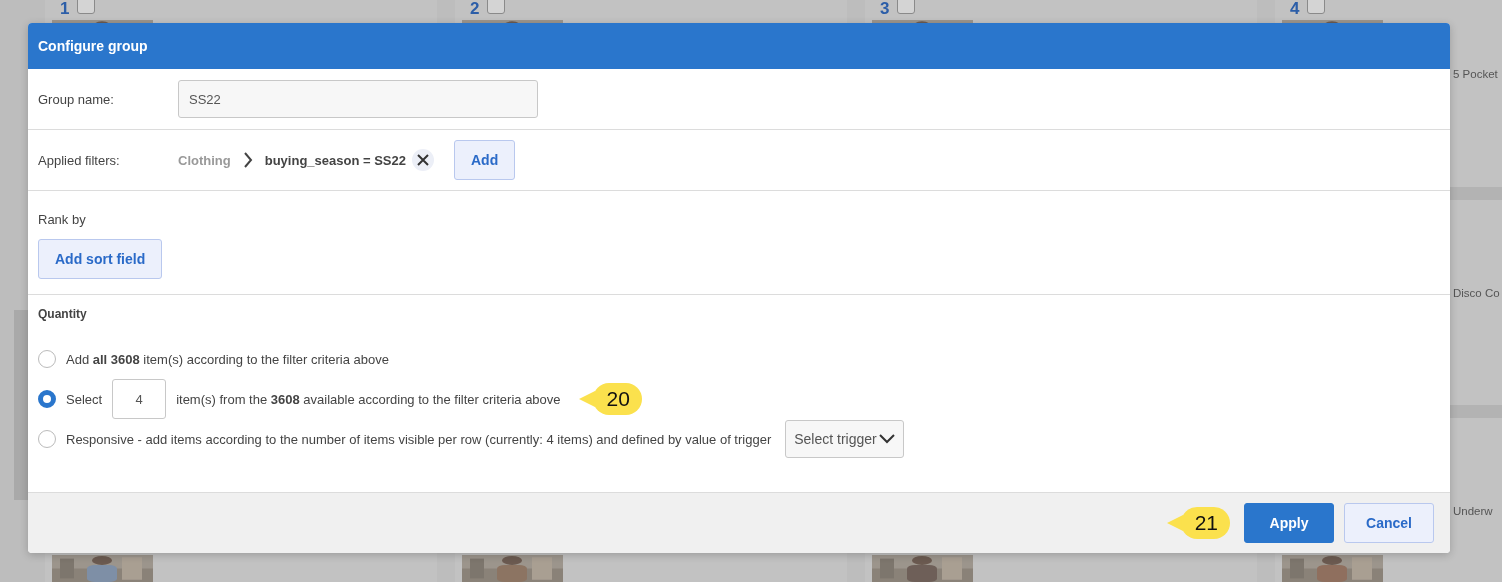 This screenshot has width=1502, height=582. What do you see at coordinates (1289, 523) in the screenshot?
I see `apply-button: Apply` at bounding box center [1289, 523].